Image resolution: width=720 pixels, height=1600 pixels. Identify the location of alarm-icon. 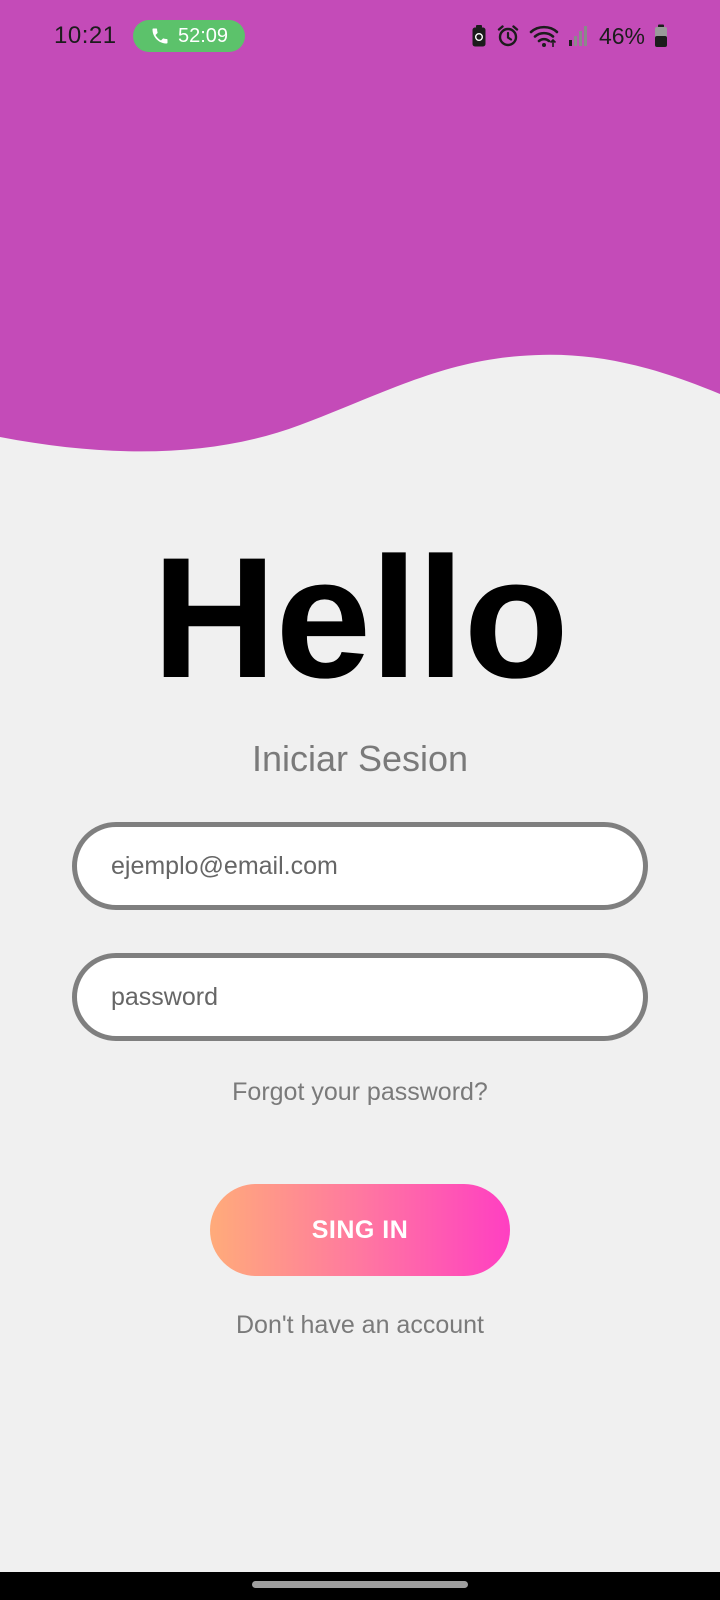
(508, 36).